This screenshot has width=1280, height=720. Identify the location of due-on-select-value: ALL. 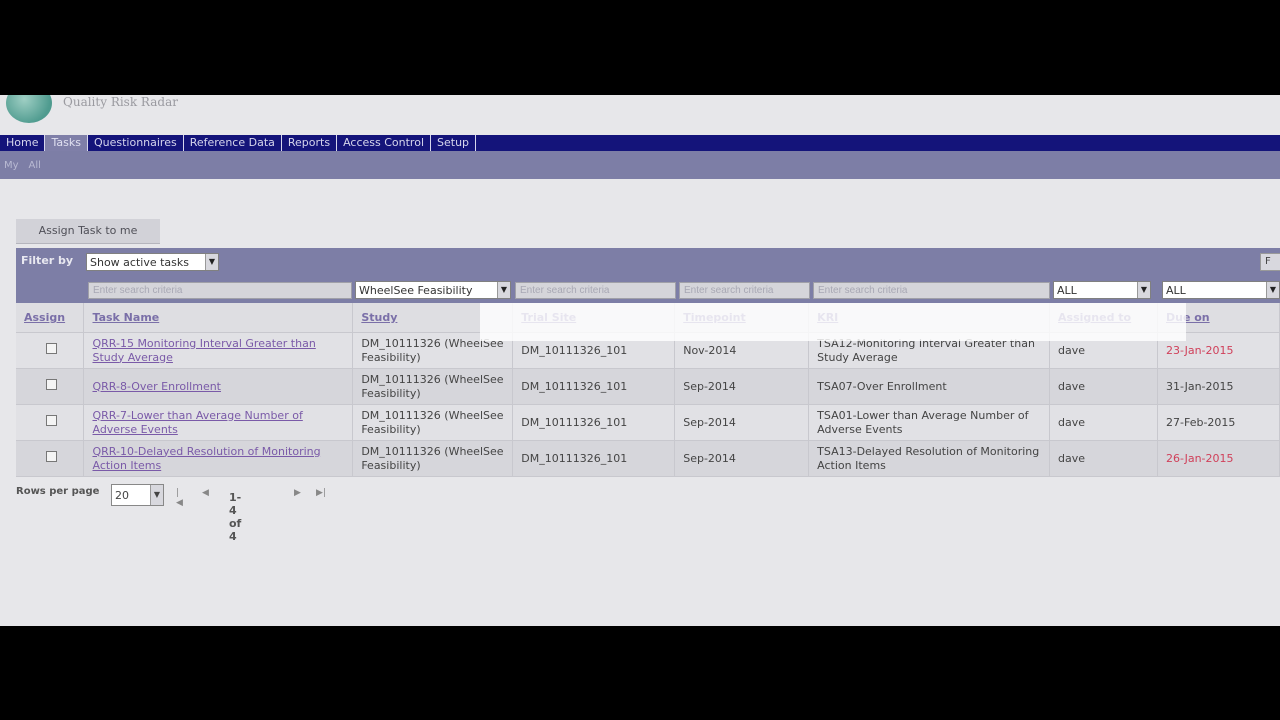
(1176, 290).